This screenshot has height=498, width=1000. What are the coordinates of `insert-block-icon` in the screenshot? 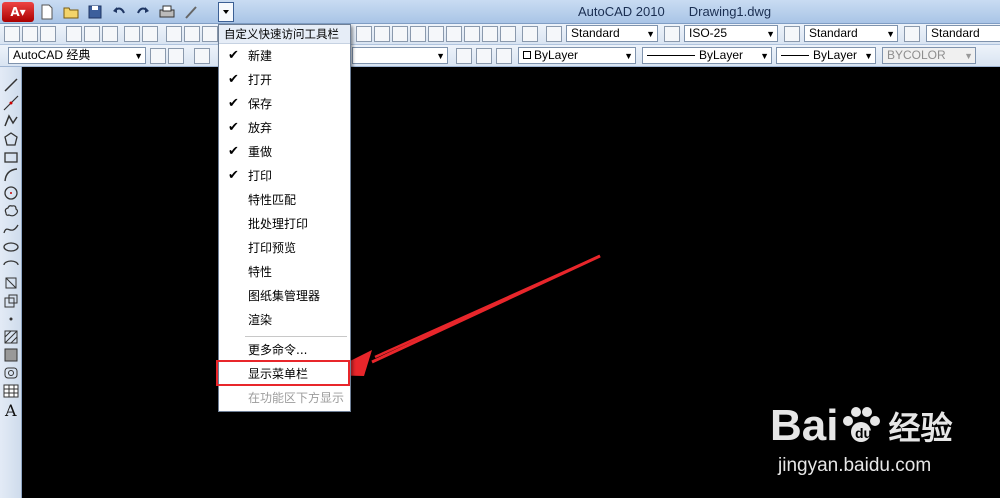 It's located at (11, 283).